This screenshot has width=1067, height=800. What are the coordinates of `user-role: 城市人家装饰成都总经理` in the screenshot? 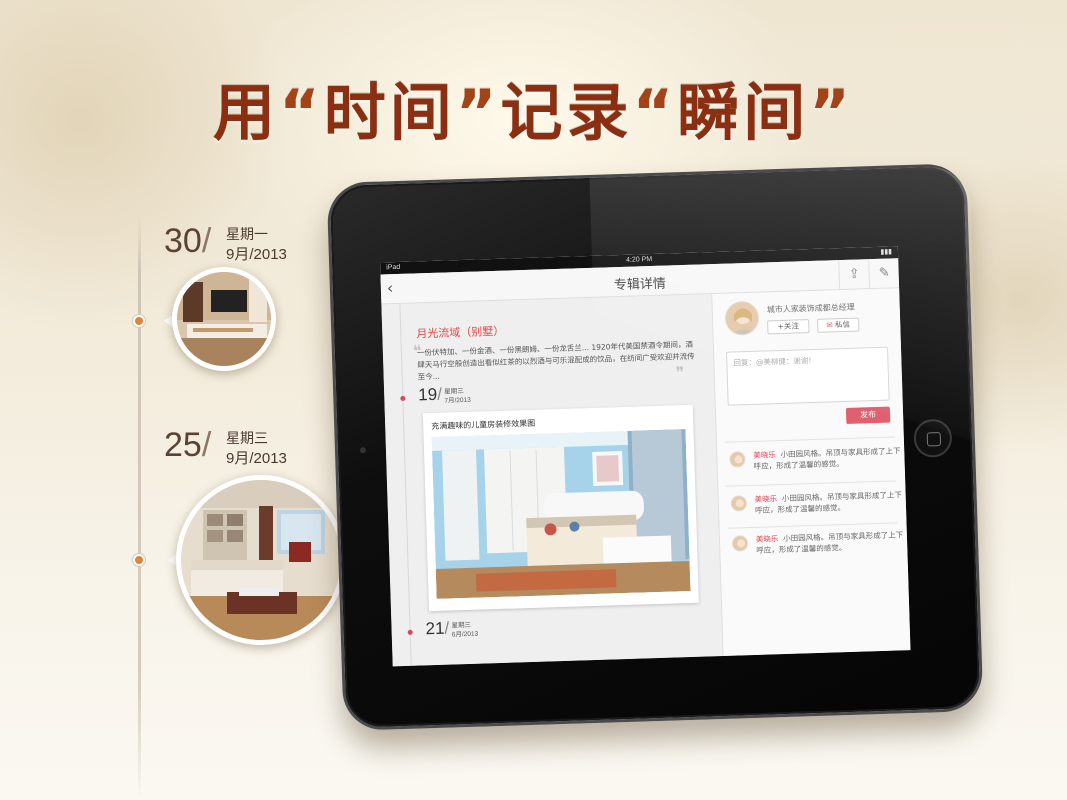 It's located at (810, 308).